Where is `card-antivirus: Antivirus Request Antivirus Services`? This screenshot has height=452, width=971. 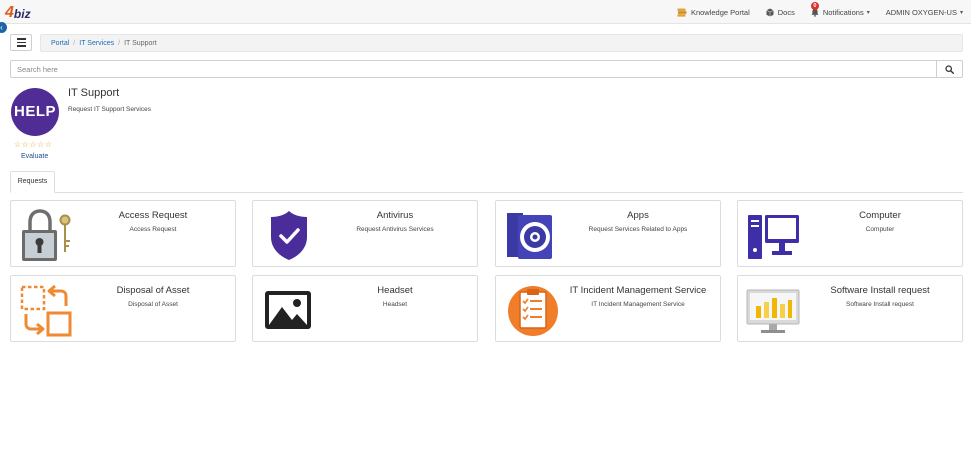 card-antivirus: Antivirus Request Antivirus Services is located at coordinates (365, 233).